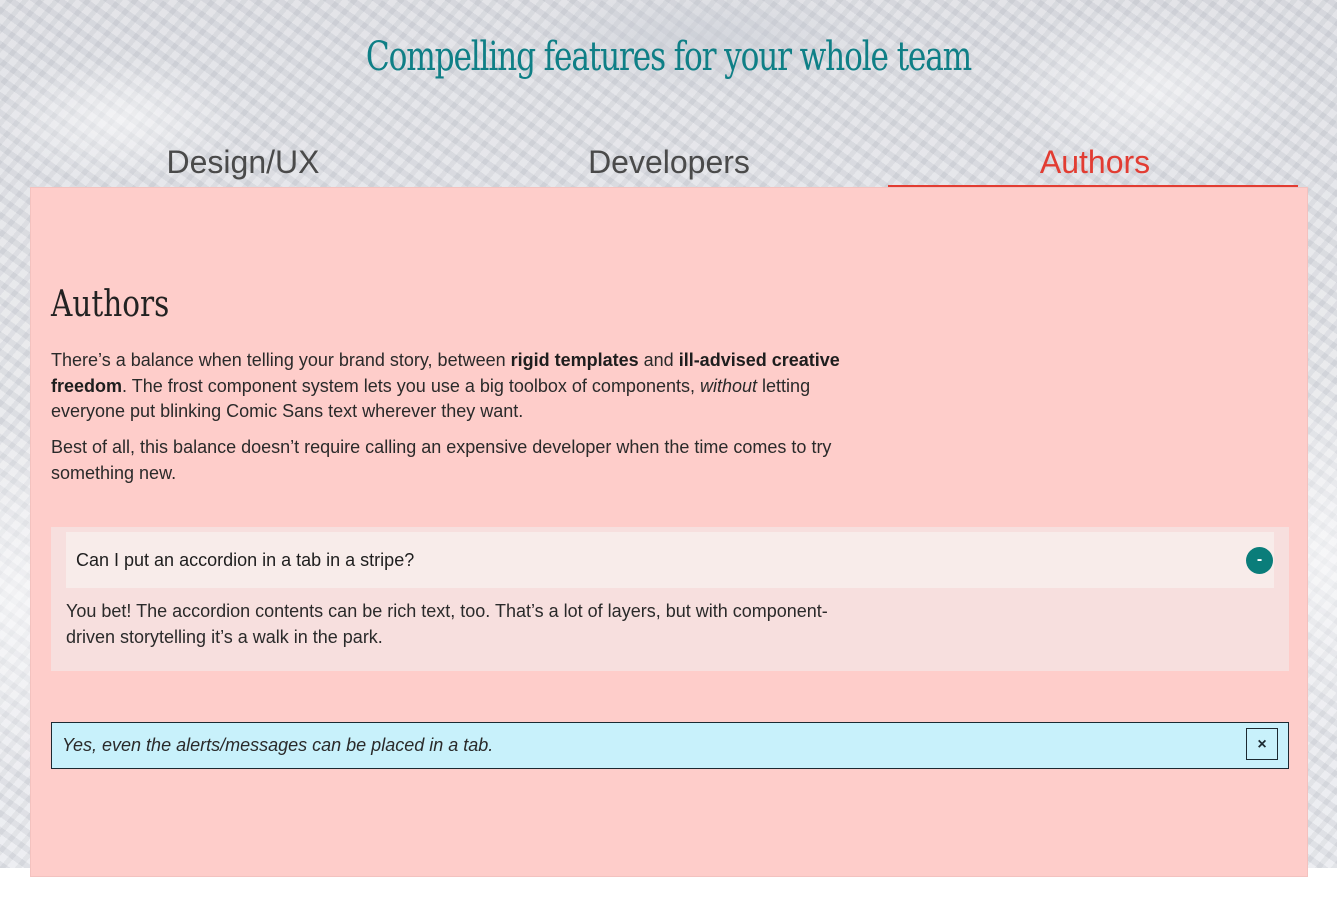 The width and height of the screenshot is (1337, 897). I want to click on tab-authors: Authors, so click(1095, 163).